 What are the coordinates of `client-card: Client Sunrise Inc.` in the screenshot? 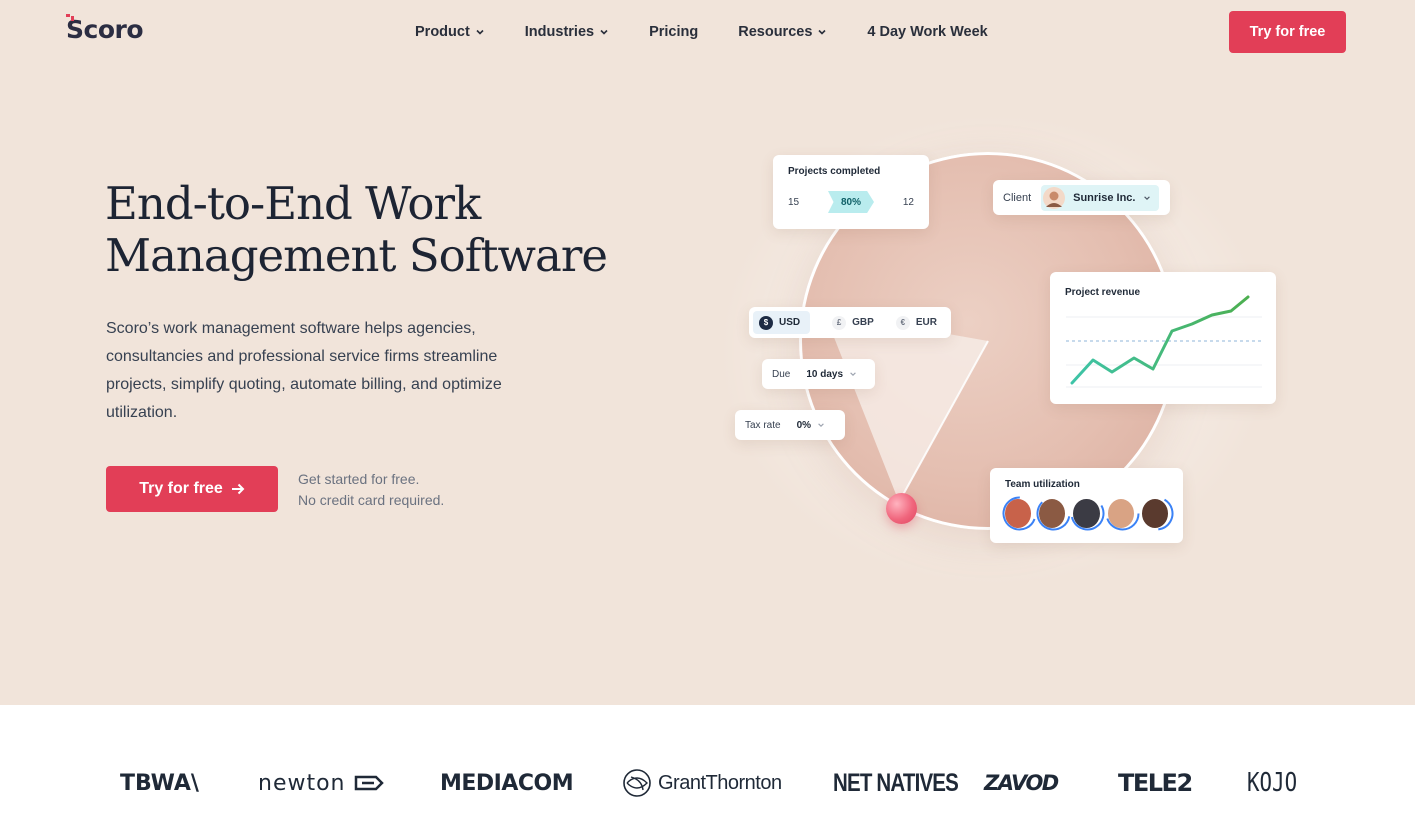 It's located at (1081, 197).